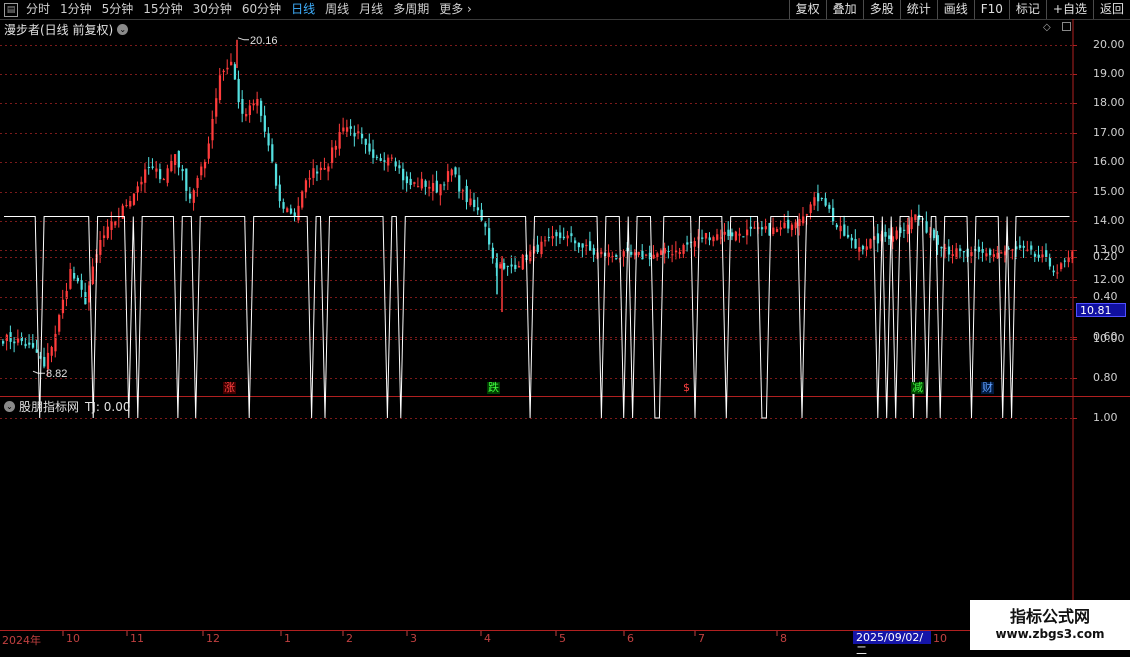 The image size is (1130, 657). I want to click on time-axis-label: 7, so click(701, 638).